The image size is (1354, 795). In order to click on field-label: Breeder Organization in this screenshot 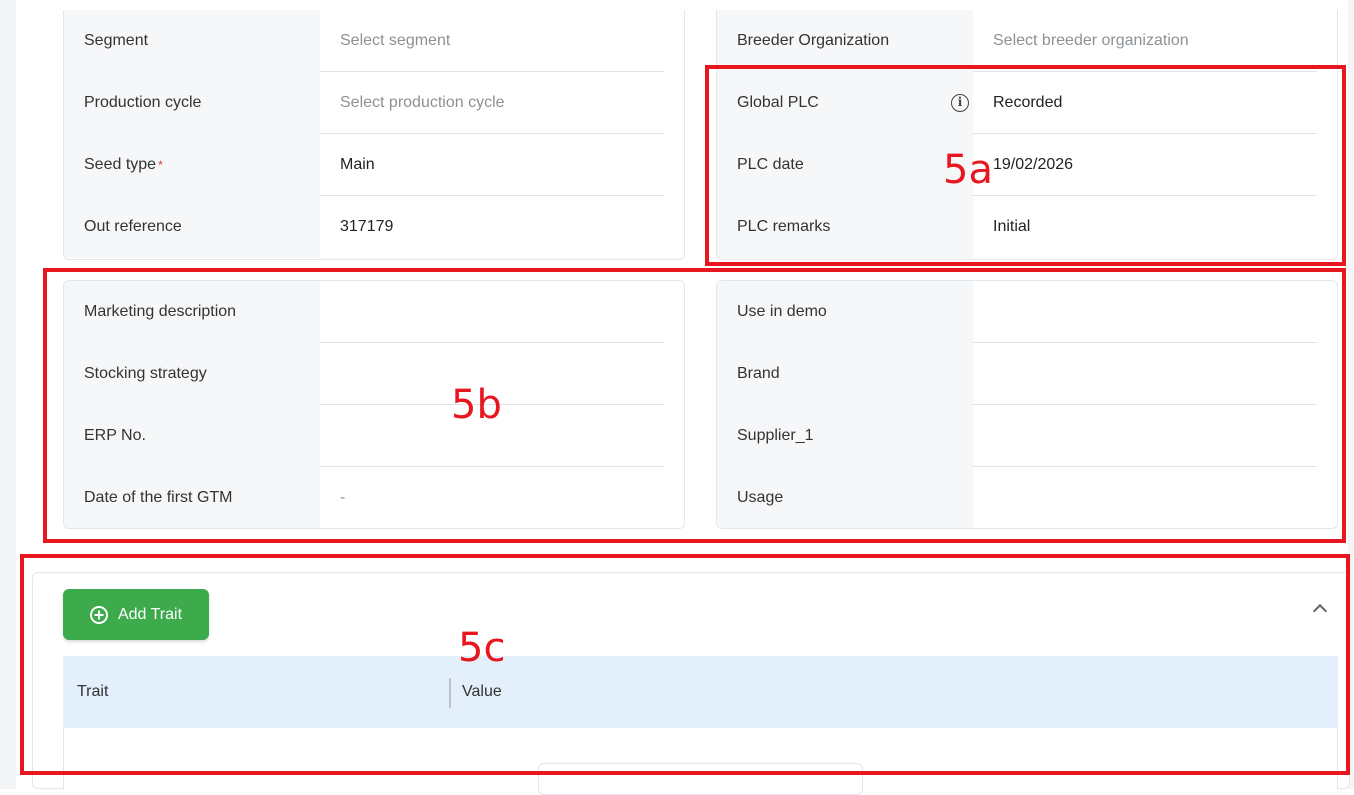, I will do `click(813, 40)`.